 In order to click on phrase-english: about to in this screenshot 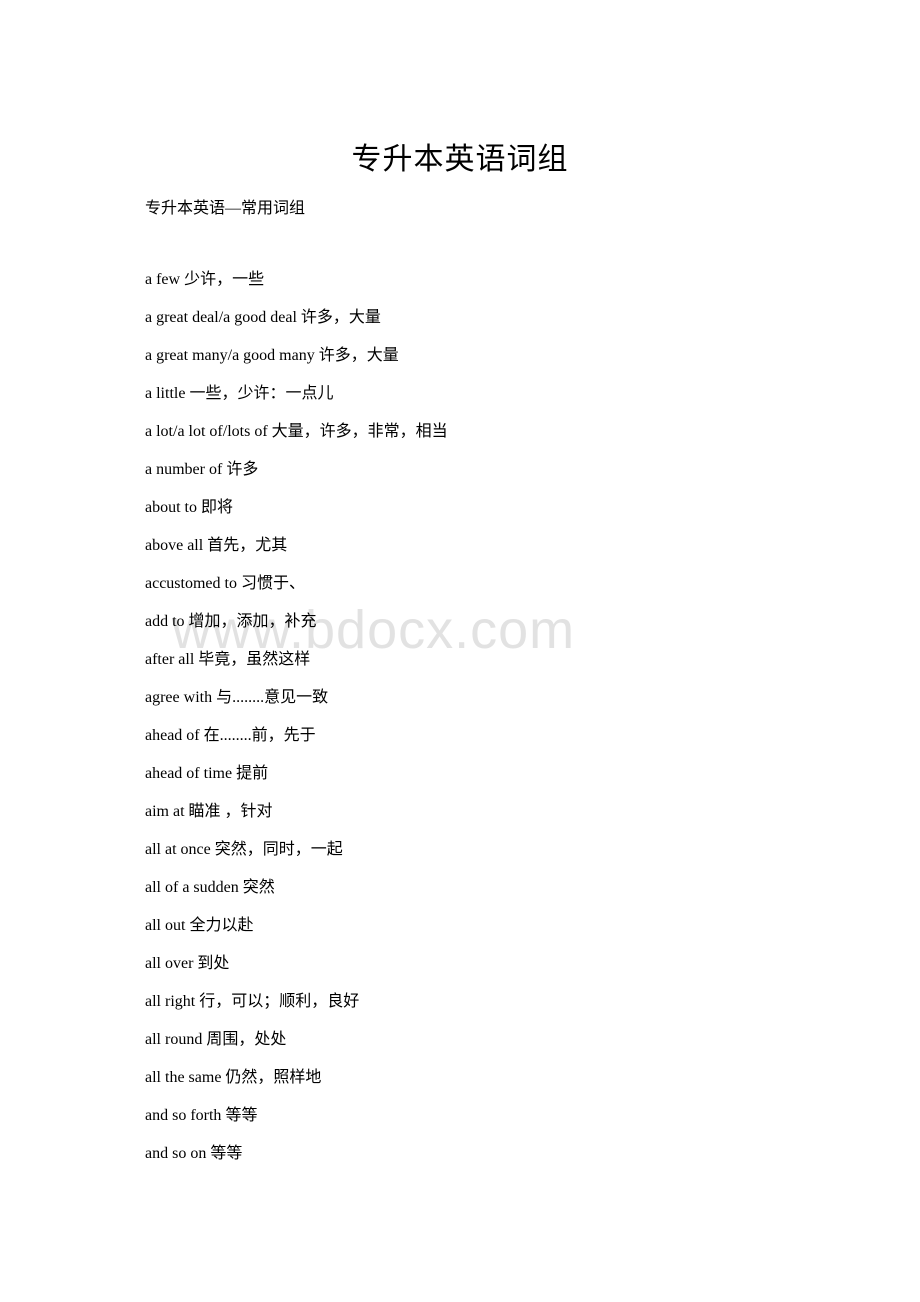, I will do `click(171, 507)`.